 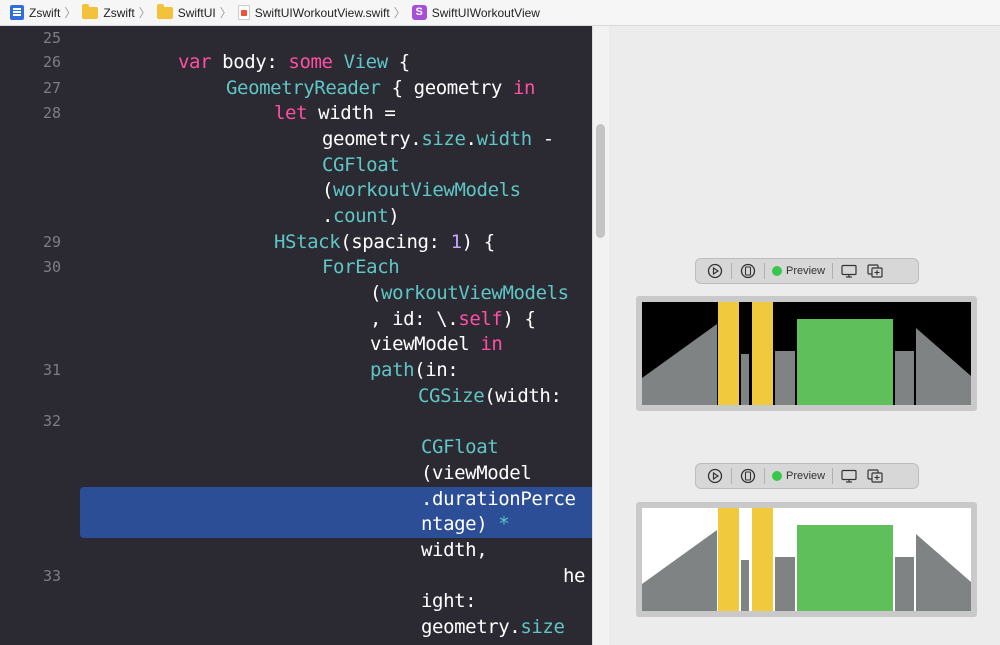 What do you see at coordinates (465, 524) in the screenshot?
I see `code-line: ntage) *` at bounding box center [465, 524].